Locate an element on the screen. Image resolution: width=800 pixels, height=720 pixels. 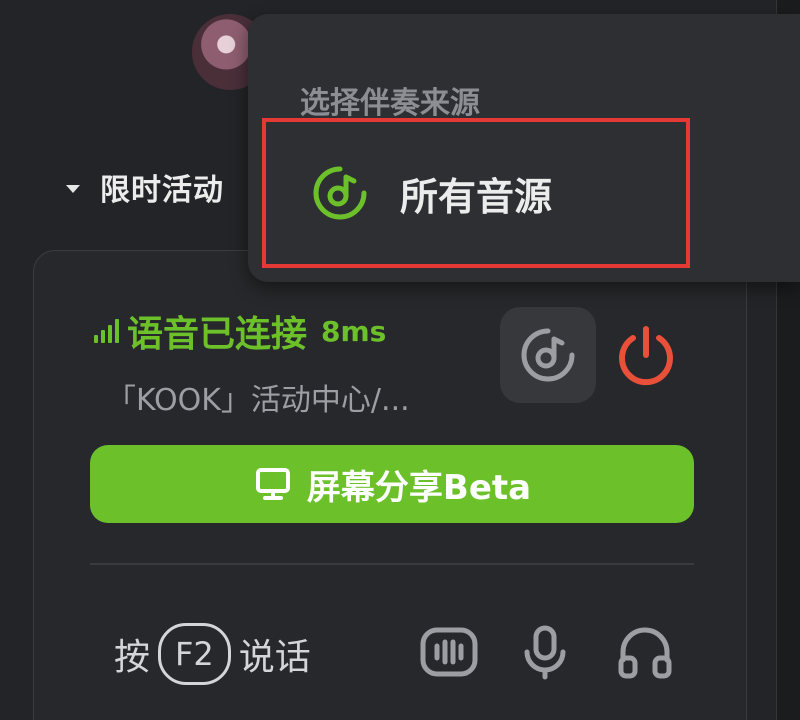
microphone-icon is located at coordinates (545, 652).